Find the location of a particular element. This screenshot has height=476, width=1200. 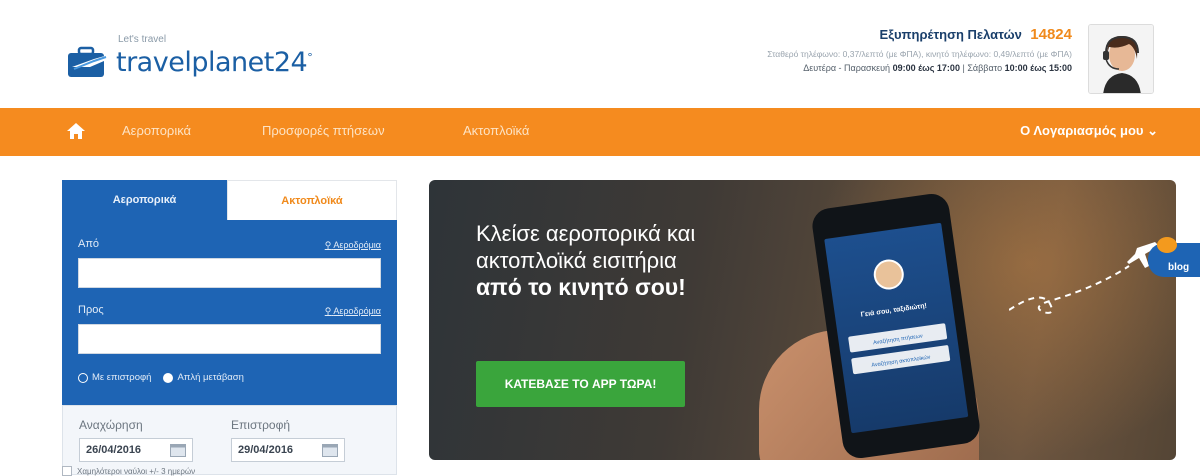

logo-tagline: Let's travel is located at coordinates (142, 39).